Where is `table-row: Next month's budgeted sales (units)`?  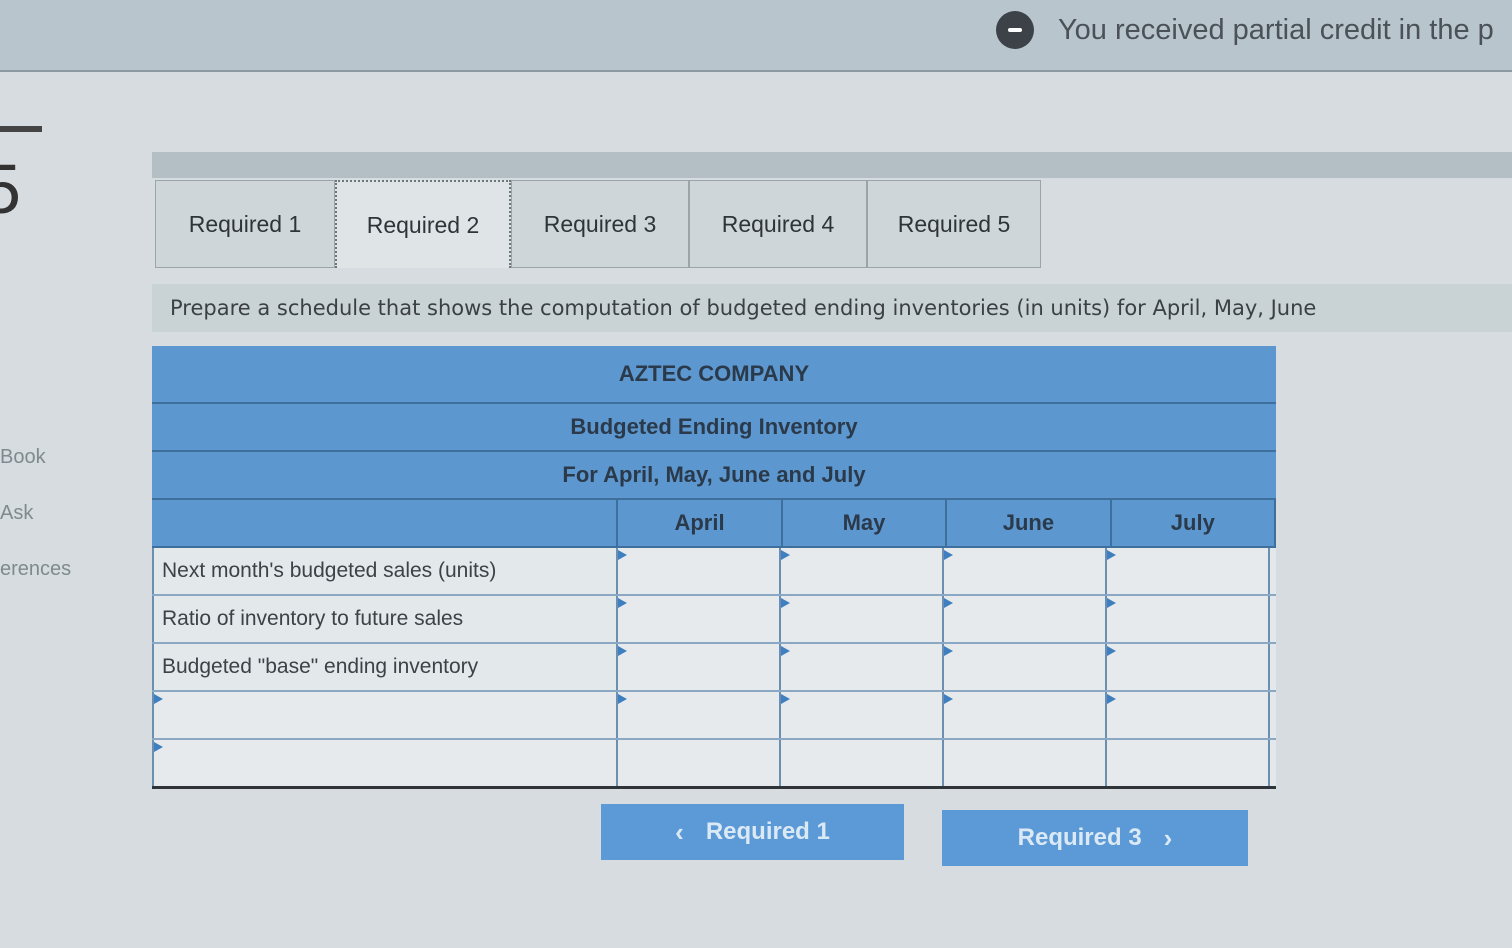
table-row: Next month's budgeted sales (units) is located at coordinates (714, 572).